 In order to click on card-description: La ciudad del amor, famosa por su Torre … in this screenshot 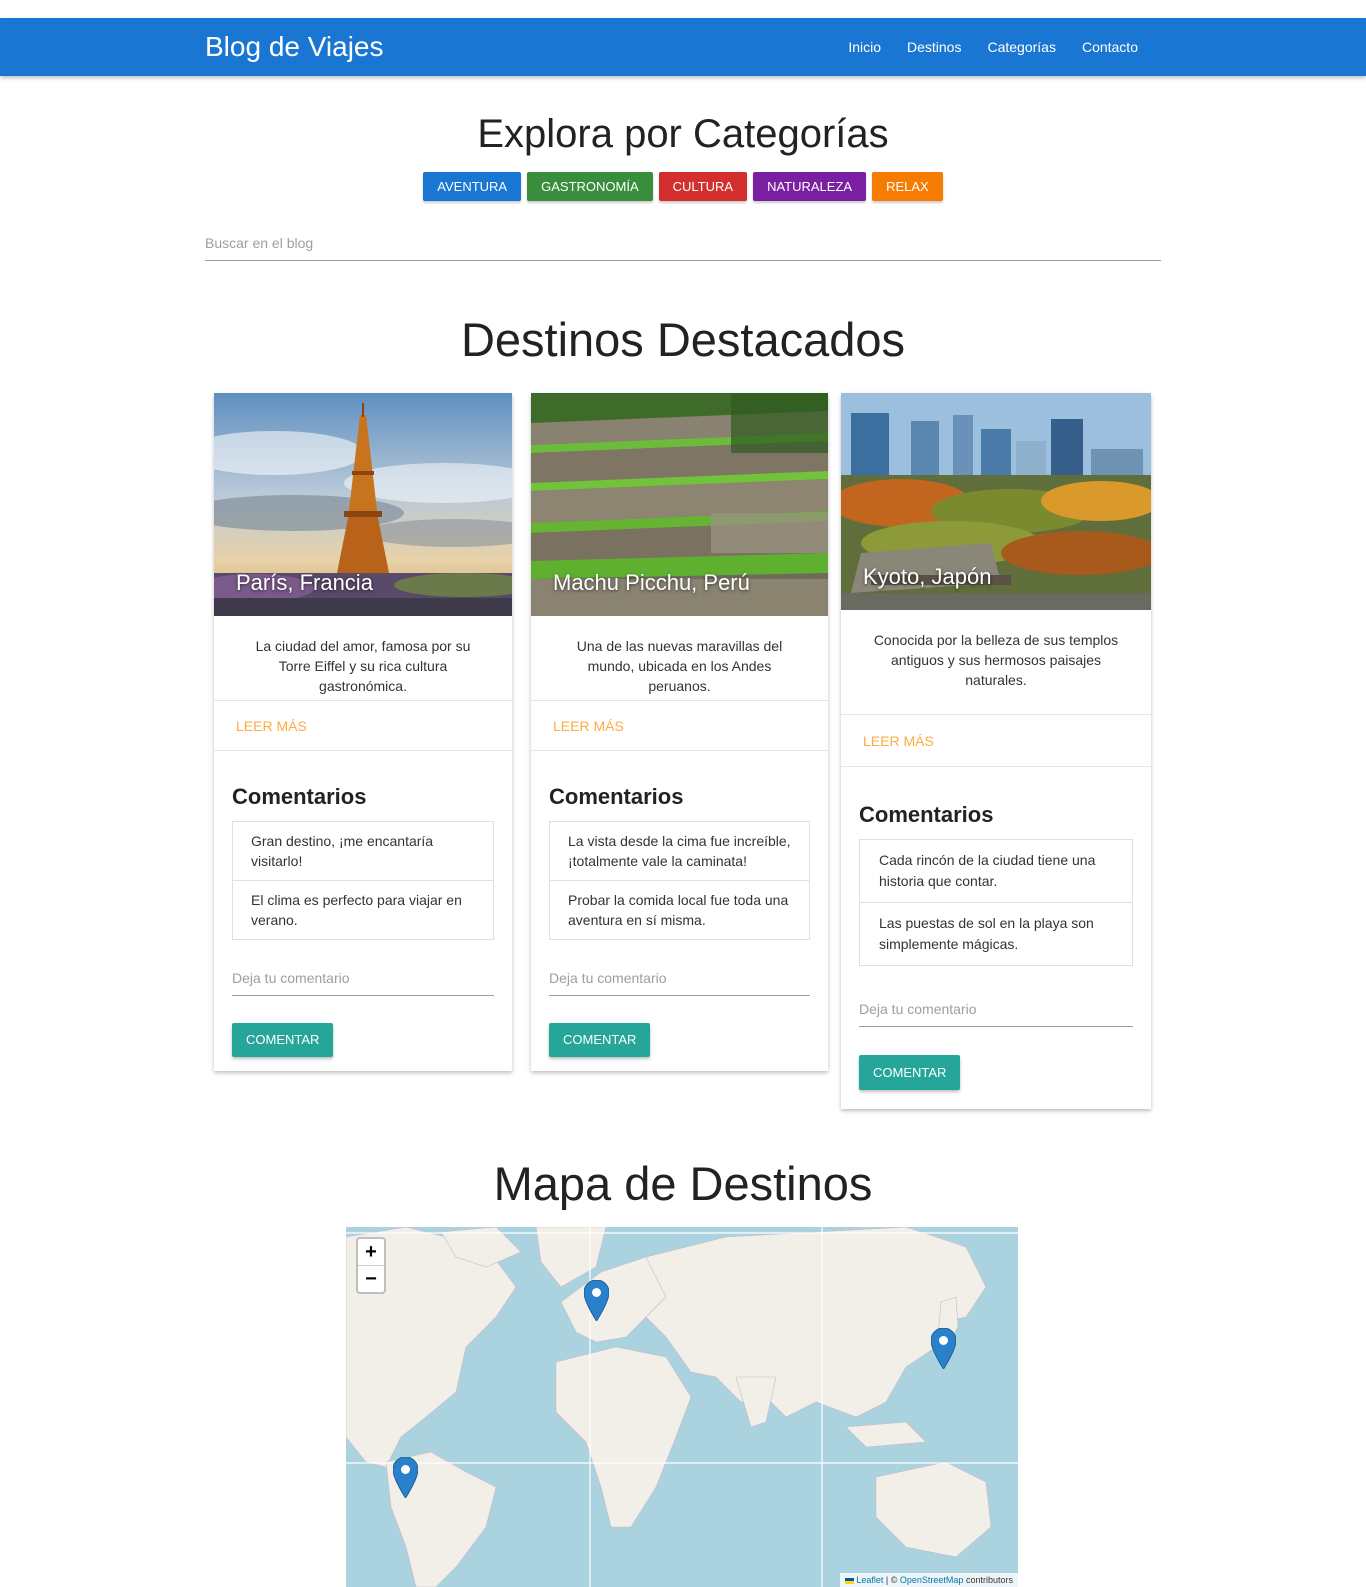, I will do `click(363, 658)`.